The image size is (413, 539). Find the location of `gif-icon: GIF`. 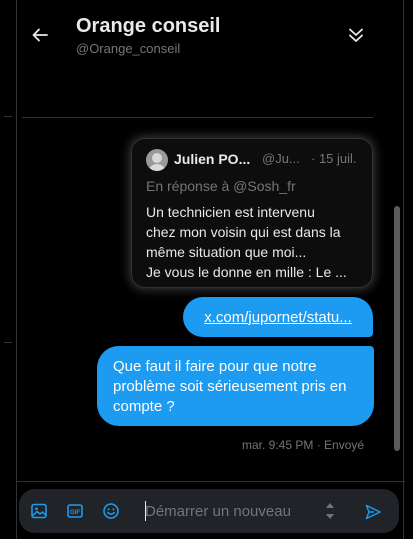

gif-icon: GIF is located at coordinates (75, 511).